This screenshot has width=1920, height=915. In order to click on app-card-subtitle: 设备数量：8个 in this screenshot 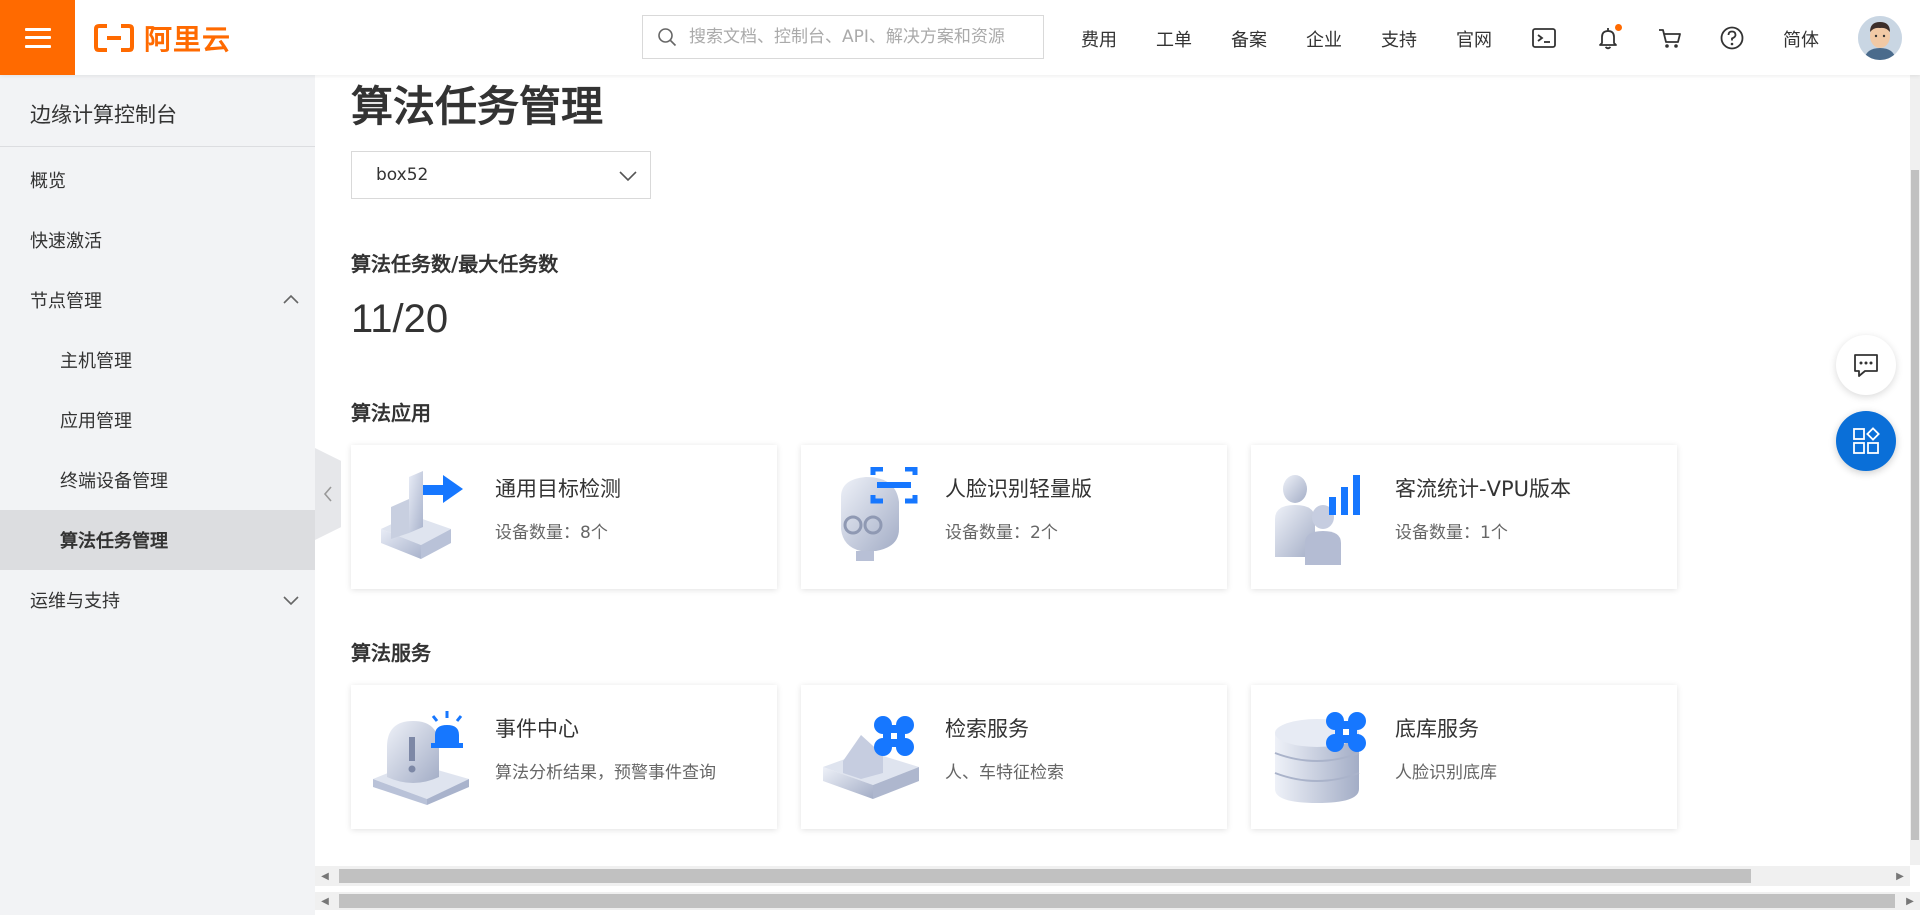, I will do `click(551, 533)`.